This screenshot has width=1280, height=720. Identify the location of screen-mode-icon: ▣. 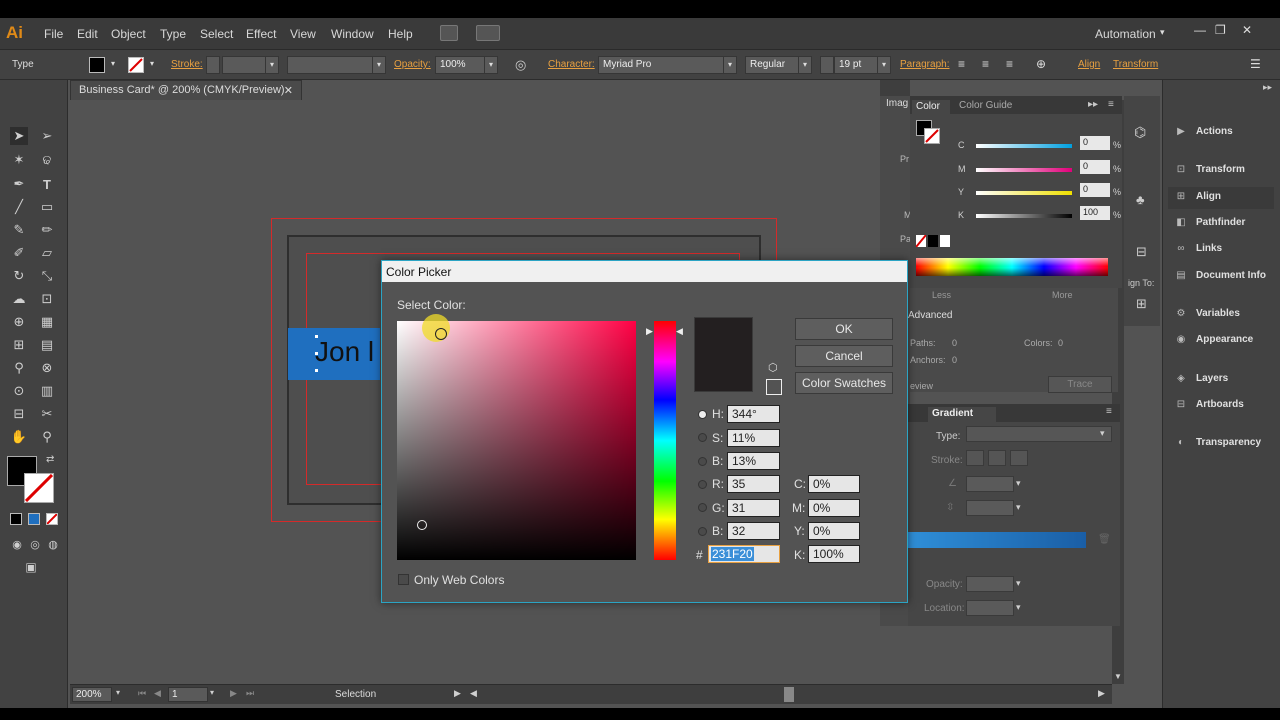
(31, 567).